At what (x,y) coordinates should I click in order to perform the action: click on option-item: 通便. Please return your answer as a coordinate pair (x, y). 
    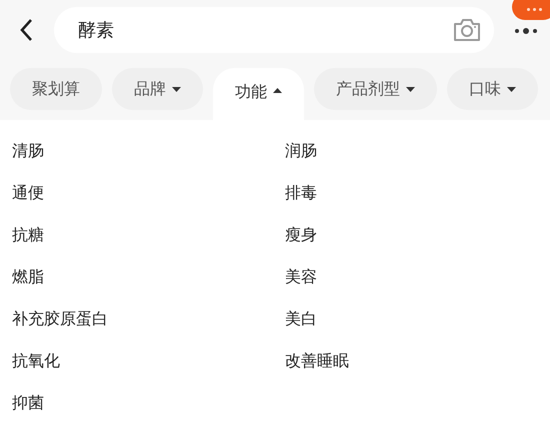
    Looking at the image, I should click on (28, 193).